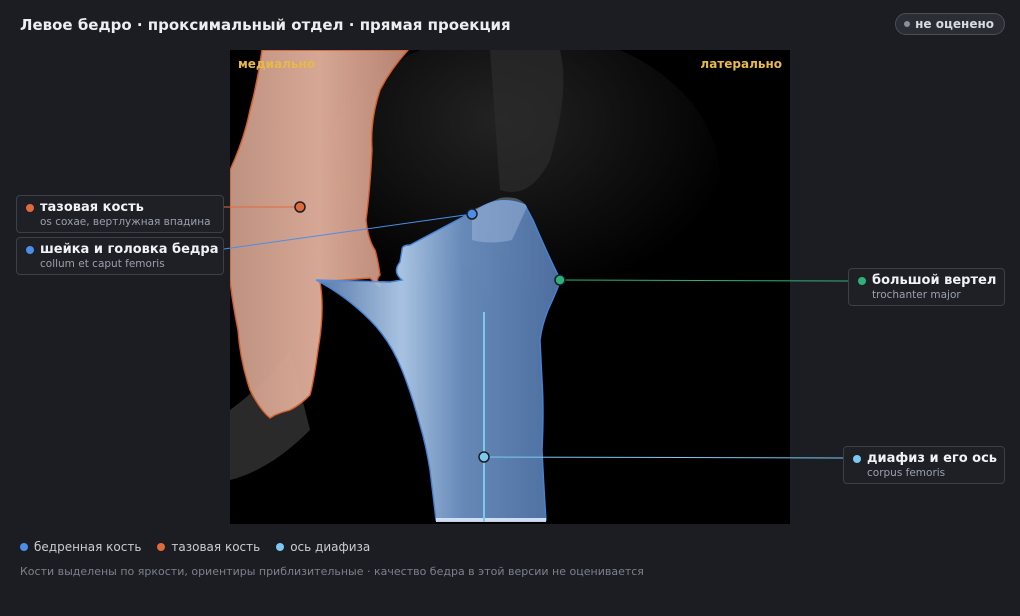 The width and height of the screenshot is (1020, 616). I want to click on annotation-title: большой вертел, so click(934, 280).